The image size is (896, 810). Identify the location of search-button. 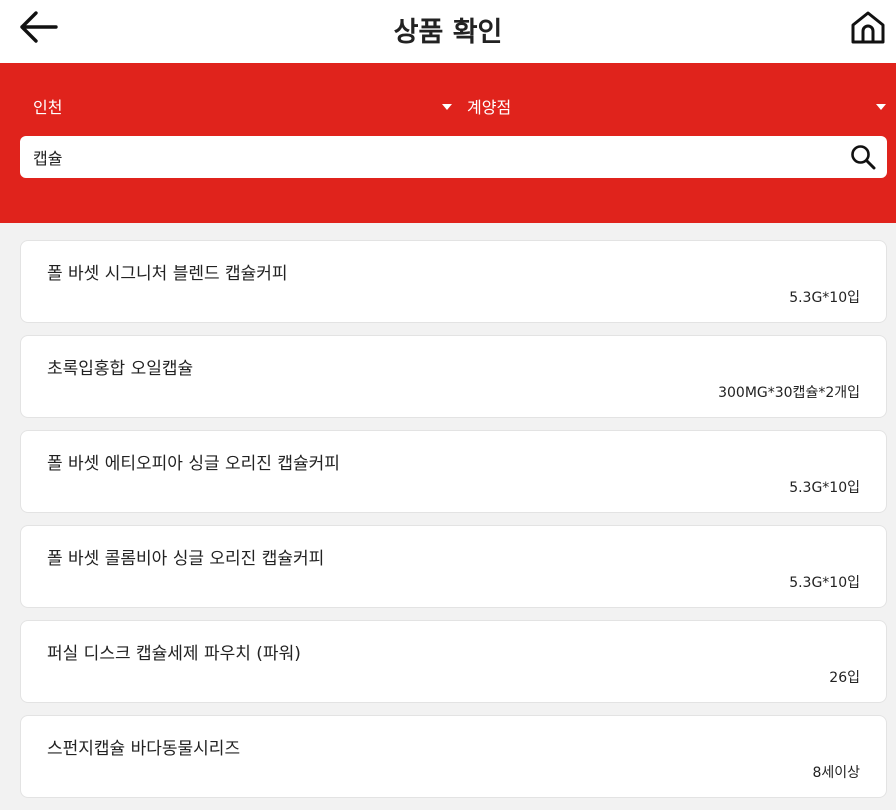
(863, 157).